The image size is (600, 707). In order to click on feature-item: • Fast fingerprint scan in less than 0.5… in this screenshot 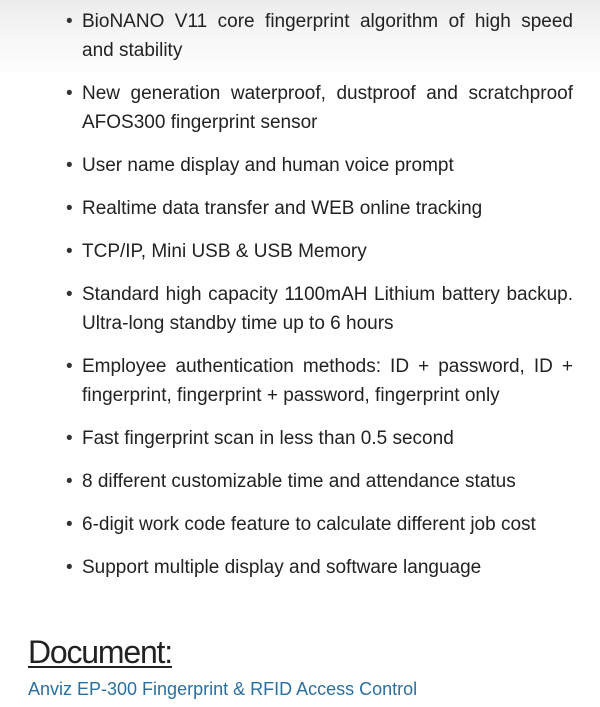, I will do `click(300, 438)`.